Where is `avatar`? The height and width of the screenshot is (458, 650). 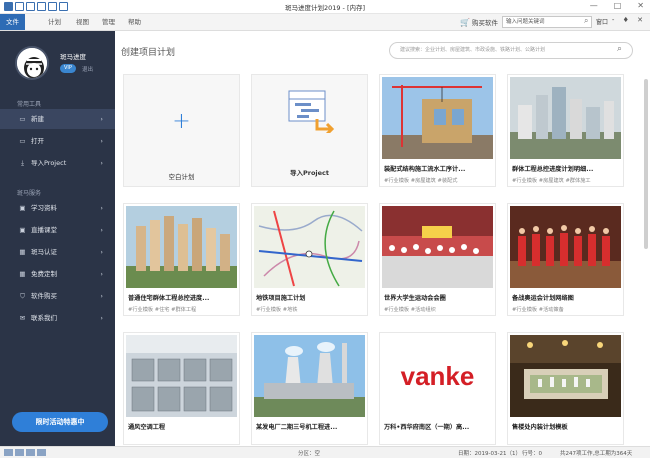
avatar is located at coordinates (32, 63).